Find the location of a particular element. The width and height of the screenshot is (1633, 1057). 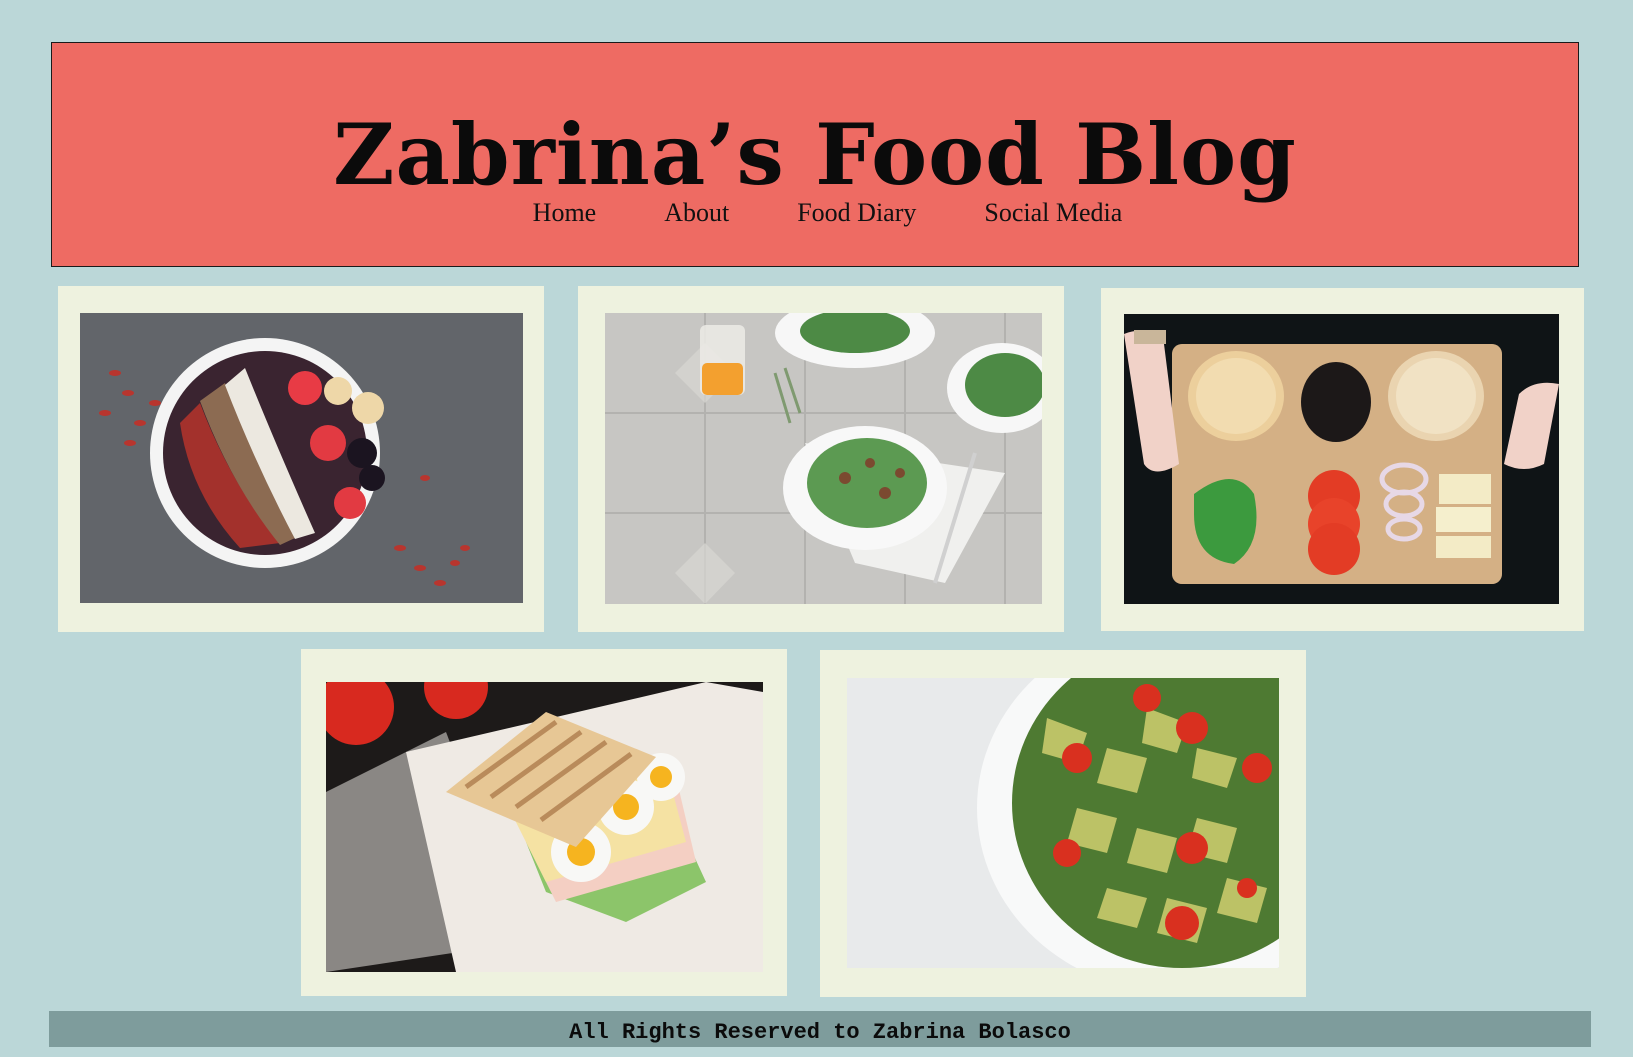

main-nav: Home About Food Diary Social Media is located at coordinates (827, 213).